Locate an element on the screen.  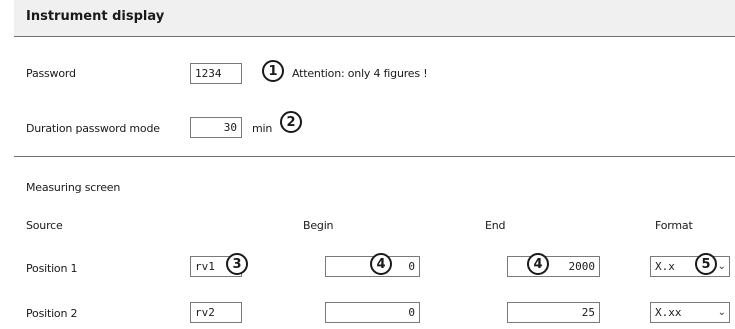
password-input: 1234 is located at coordinates (216, 73).